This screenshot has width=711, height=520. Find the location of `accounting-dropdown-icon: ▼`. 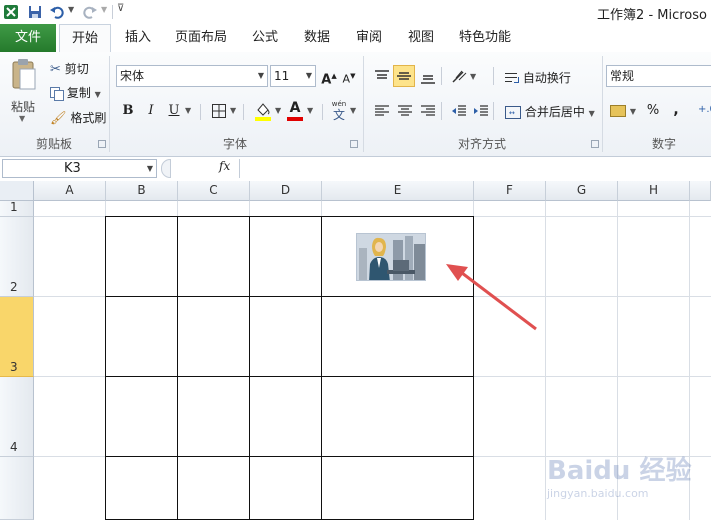

accounting-dropdown-icon: ▼ is located at coordinates (633, 111).